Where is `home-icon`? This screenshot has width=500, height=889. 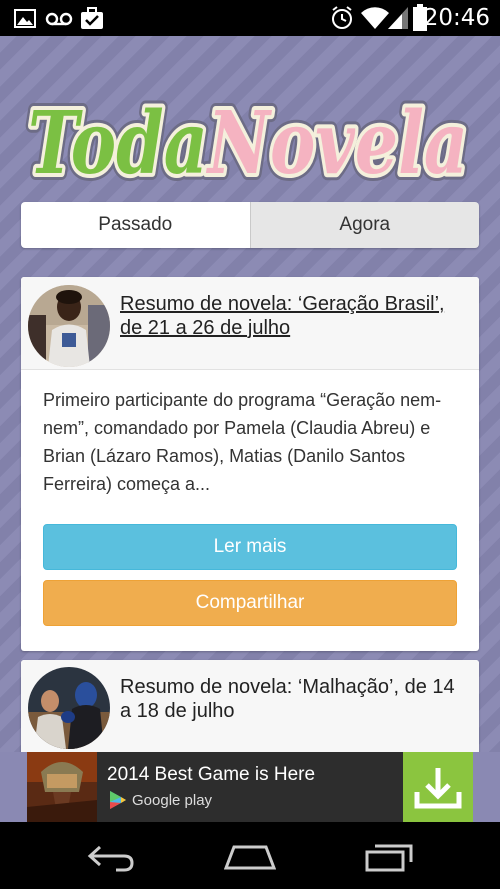 home-icon is located at coordinates (250, 857).